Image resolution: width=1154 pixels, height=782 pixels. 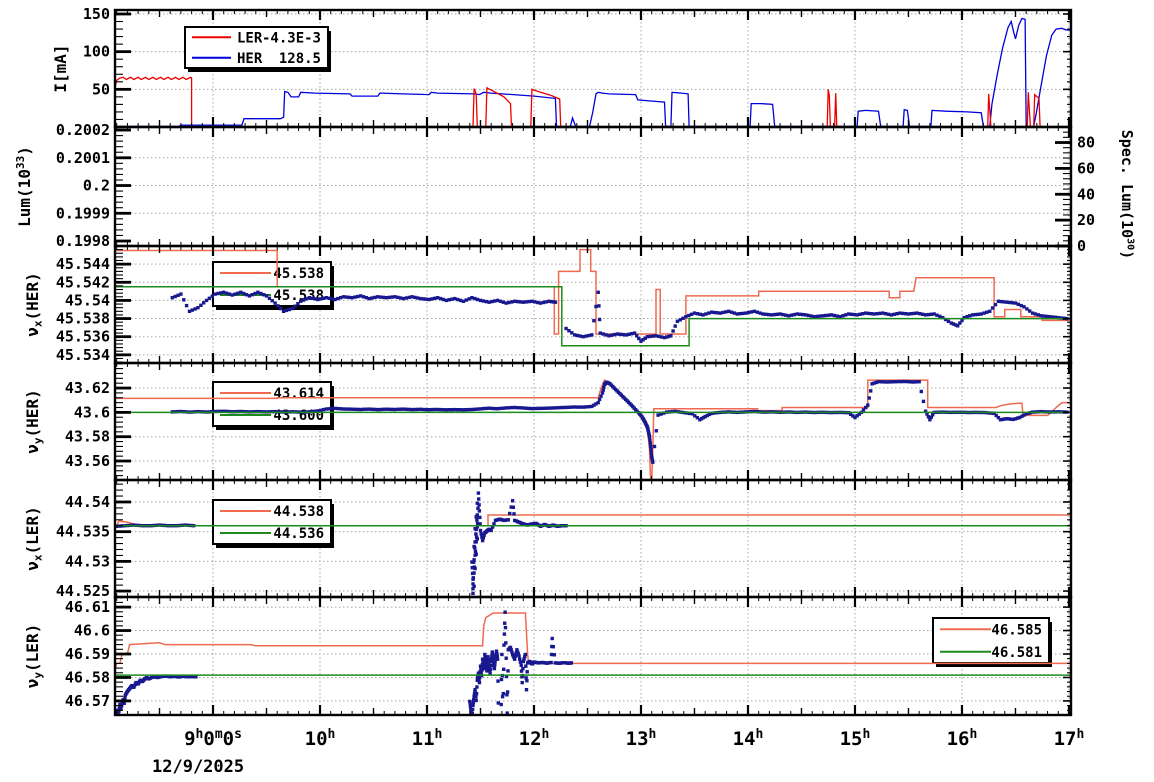 I want to click on ytick-label: 46.6, so click(x=92, y=631).